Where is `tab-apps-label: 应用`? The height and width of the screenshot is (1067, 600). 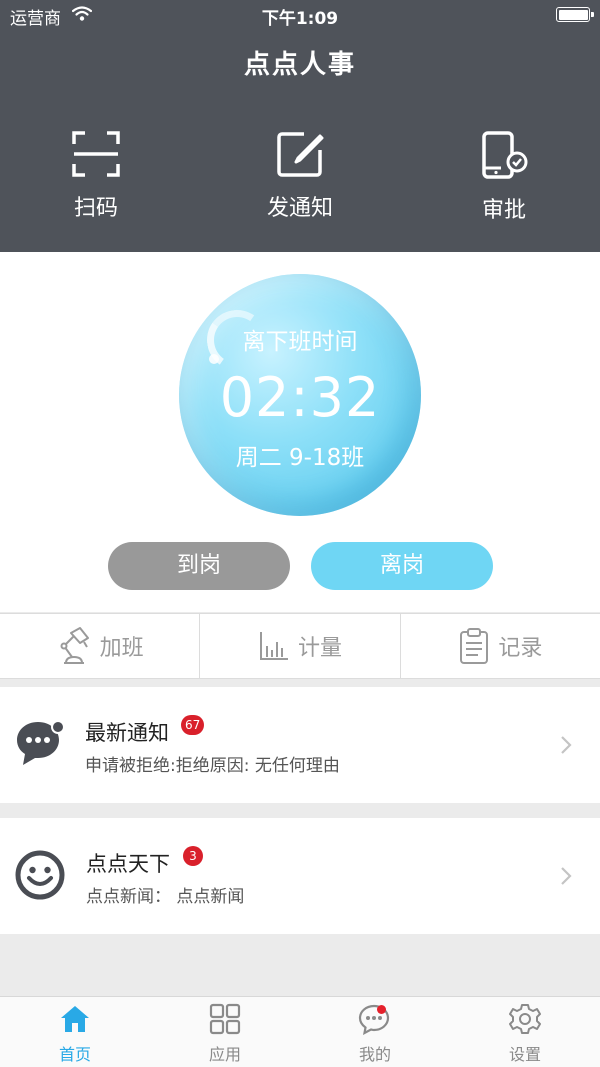
tab-apps-label: 应用 is located at coordinates (224, 1054).